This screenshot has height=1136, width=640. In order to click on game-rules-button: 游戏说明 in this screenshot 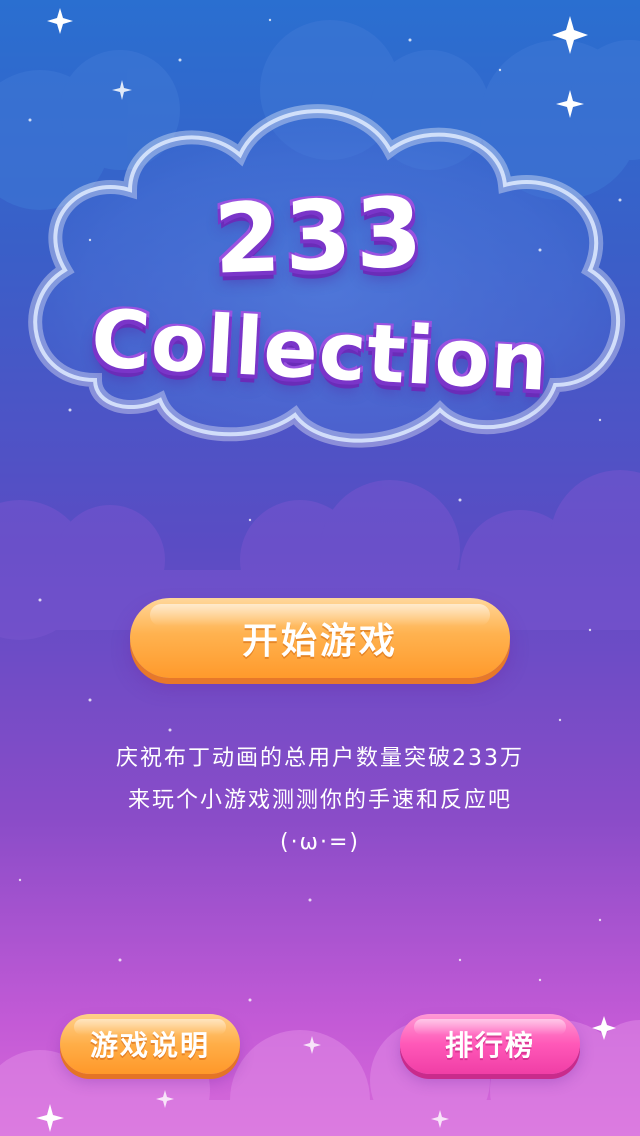, I will do `click(150, 1044)`.